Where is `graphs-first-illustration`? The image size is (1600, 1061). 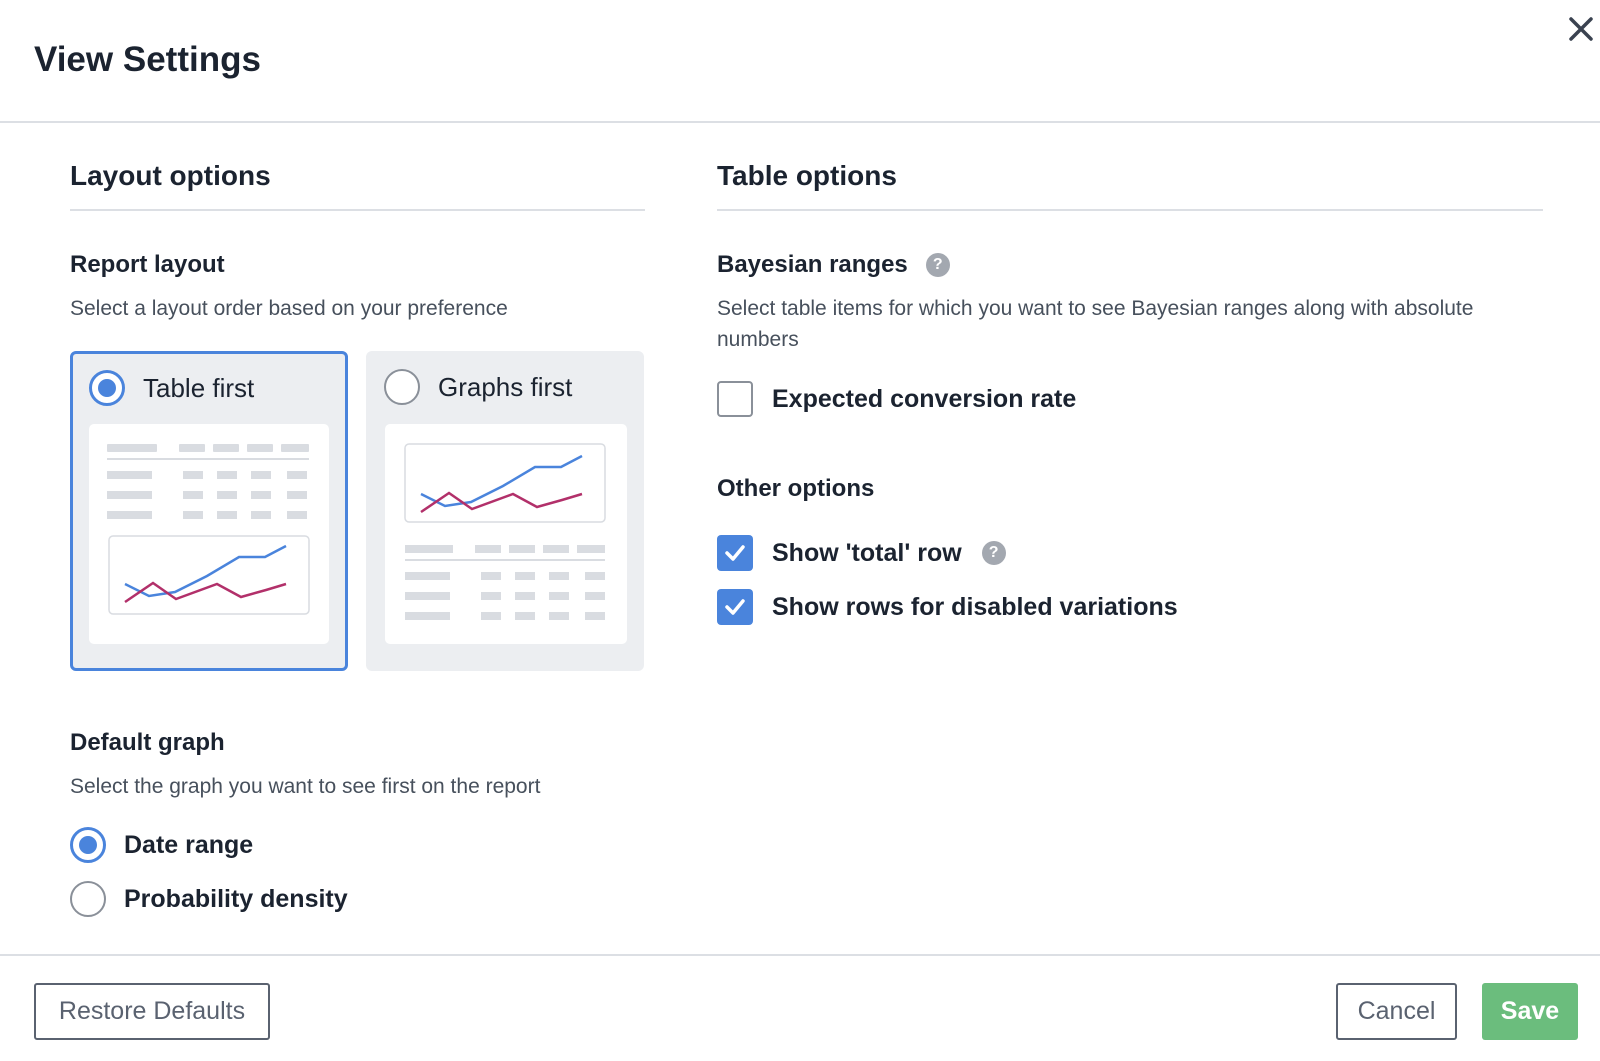
graphs-first-illustration is located at coordinates (505, 531).